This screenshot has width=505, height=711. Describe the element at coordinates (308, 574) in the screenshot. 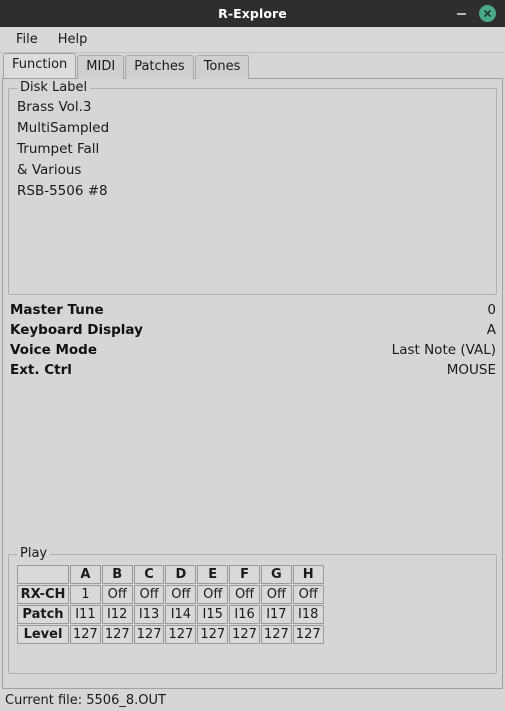

I see `column-header-h: H` at that location.